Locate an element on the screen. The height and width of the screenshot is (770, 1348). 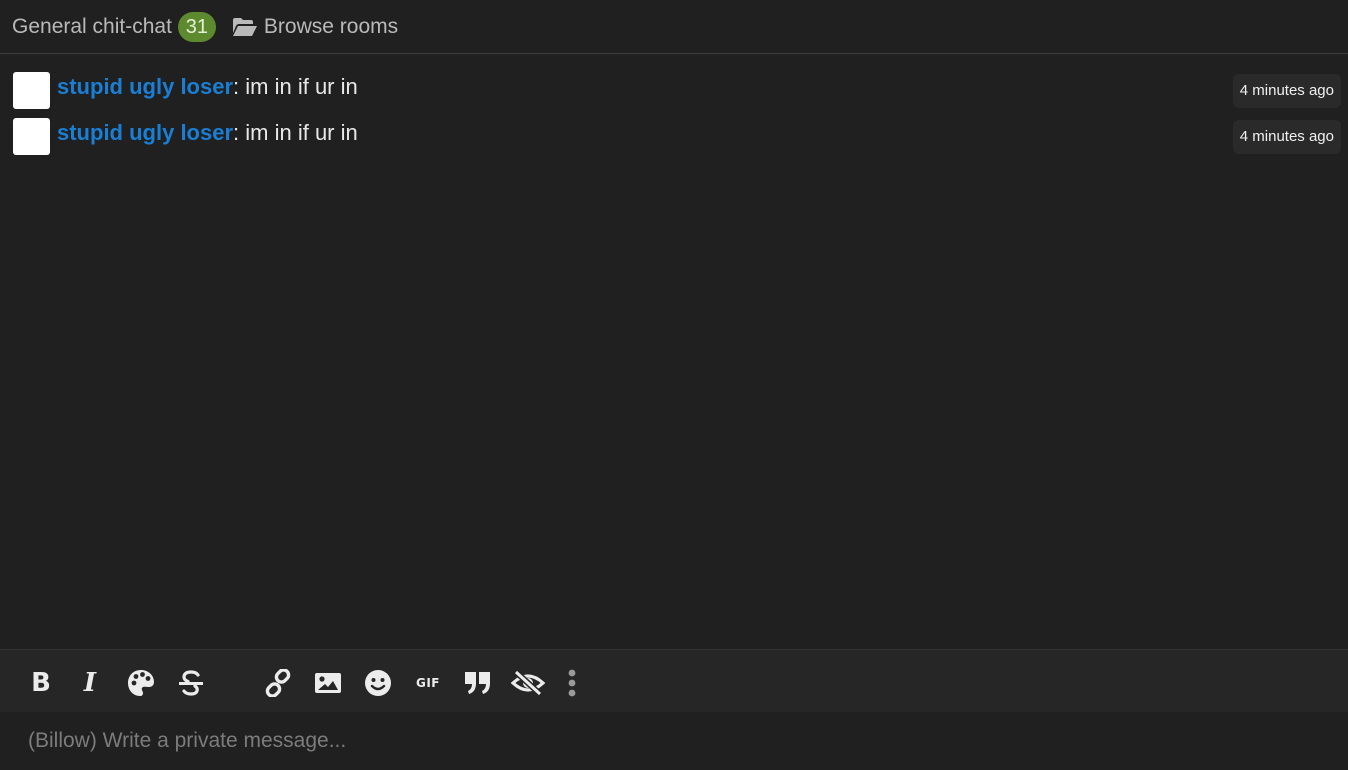
bold-button: B is located at coordinates (41, 683).